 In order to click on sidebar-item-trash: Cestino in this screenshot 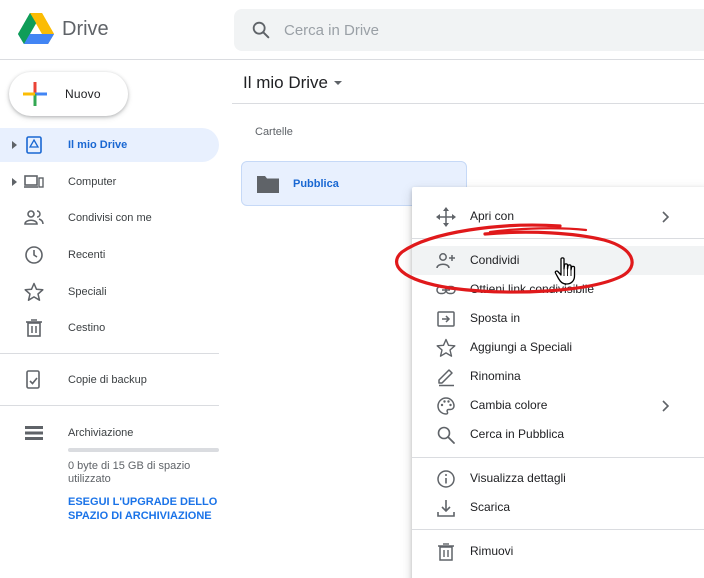, I will do `click(109, 328)`.